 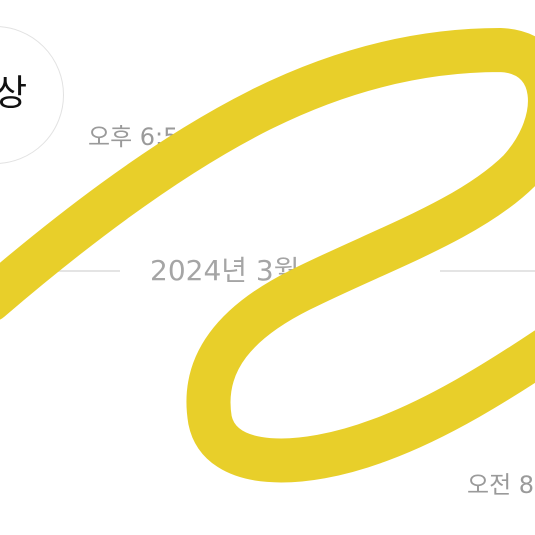 I want to click on message-text: 상, so click(x=14, y=93).